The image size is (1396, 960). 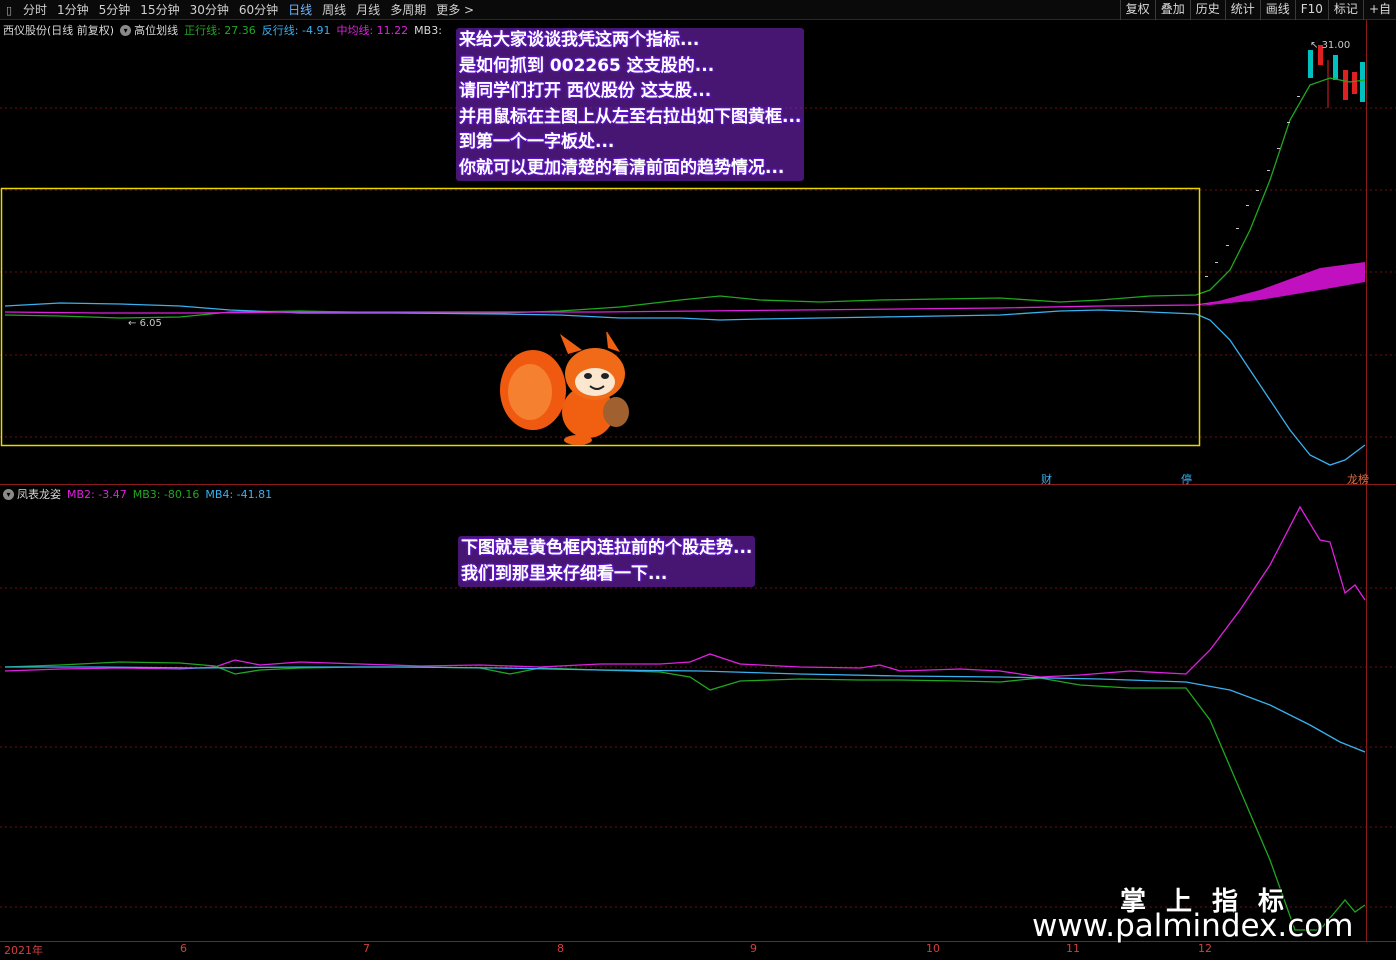 What do you see at coordinates (183, 948) in the screenshot?
I see `x-label: 6` at bounding box center [183, 948].